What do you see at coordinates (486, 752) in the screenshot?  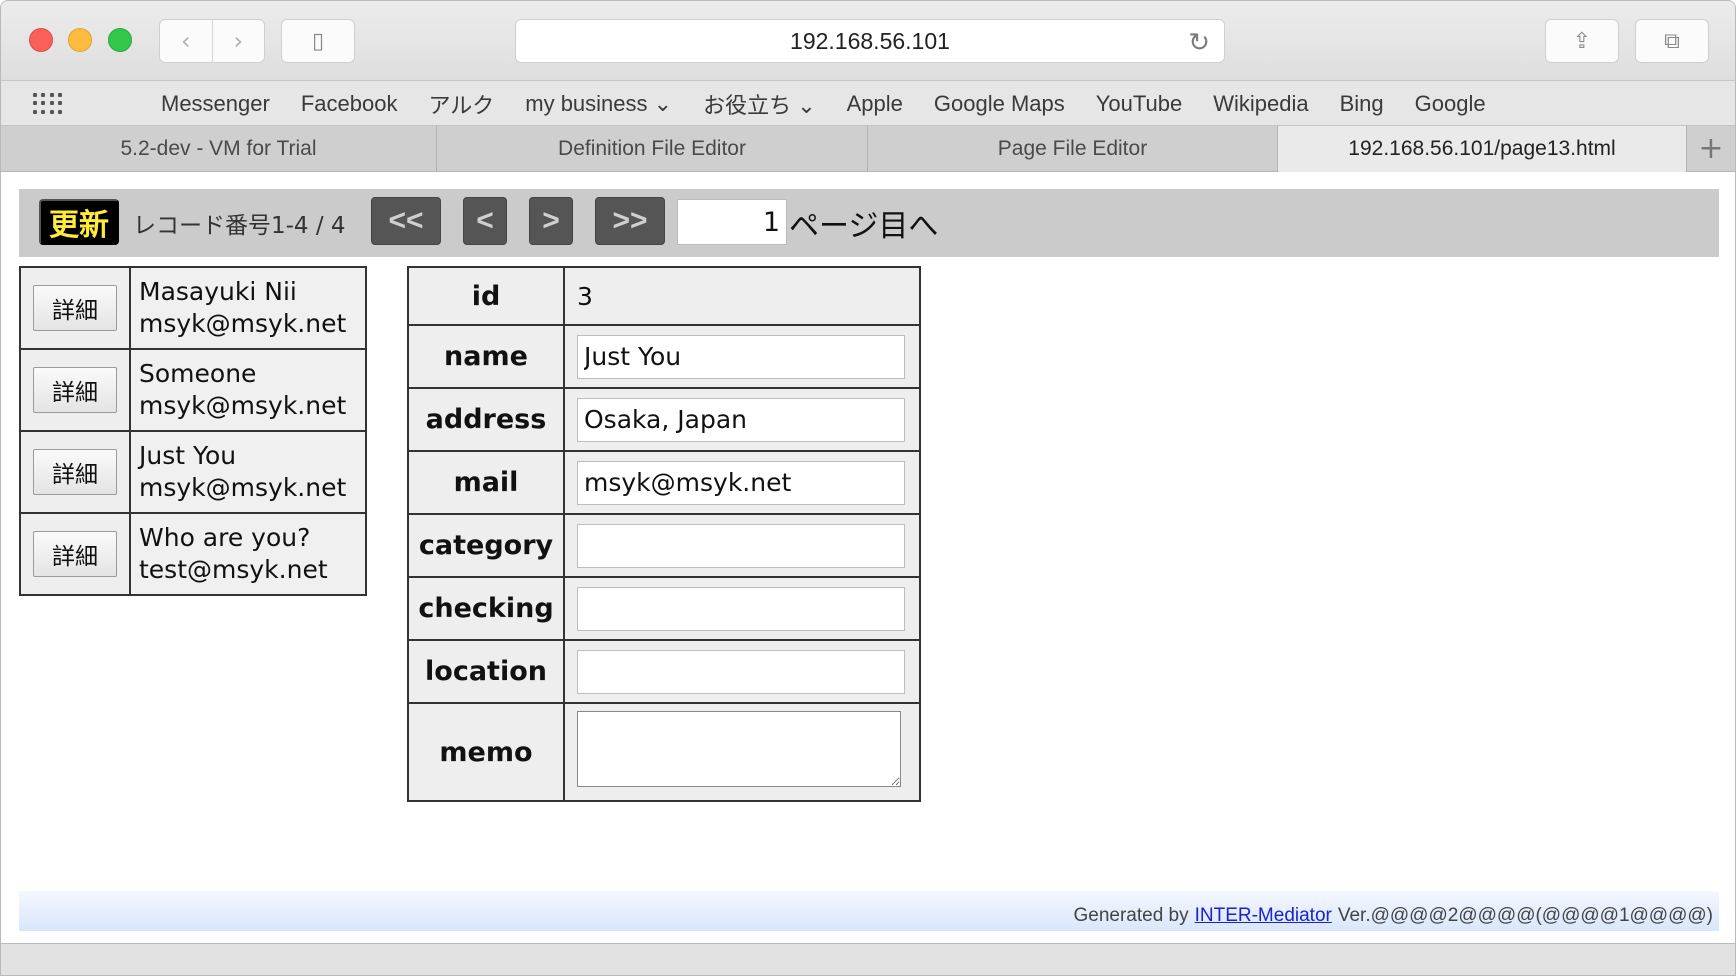 I see `memo-label: memo` at bounding box center [486, 752].